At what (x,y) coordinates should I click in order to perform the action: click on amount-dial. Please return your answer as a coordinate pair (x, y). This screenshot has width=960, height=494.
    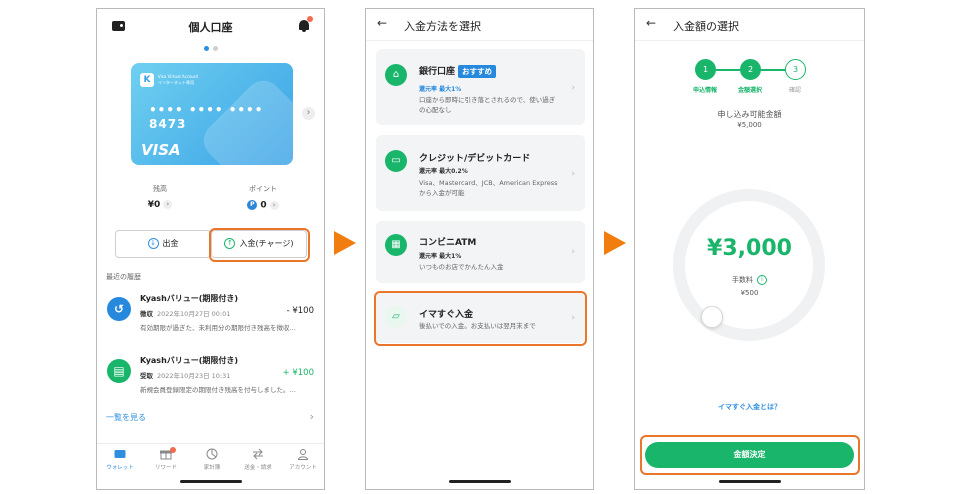
    Looking at the image, I should click on (749, 265).